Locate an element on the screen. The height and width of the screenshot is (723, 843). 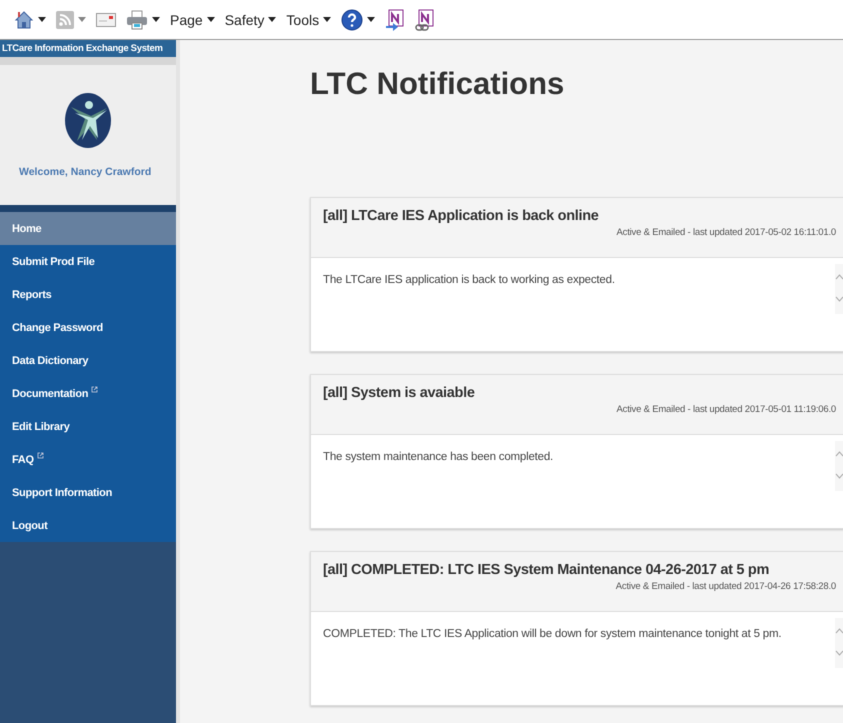
notification-meta: Active & Emailed - last updated 2017-05-01 11:19:06.0 is located at coordinates (726, 409).